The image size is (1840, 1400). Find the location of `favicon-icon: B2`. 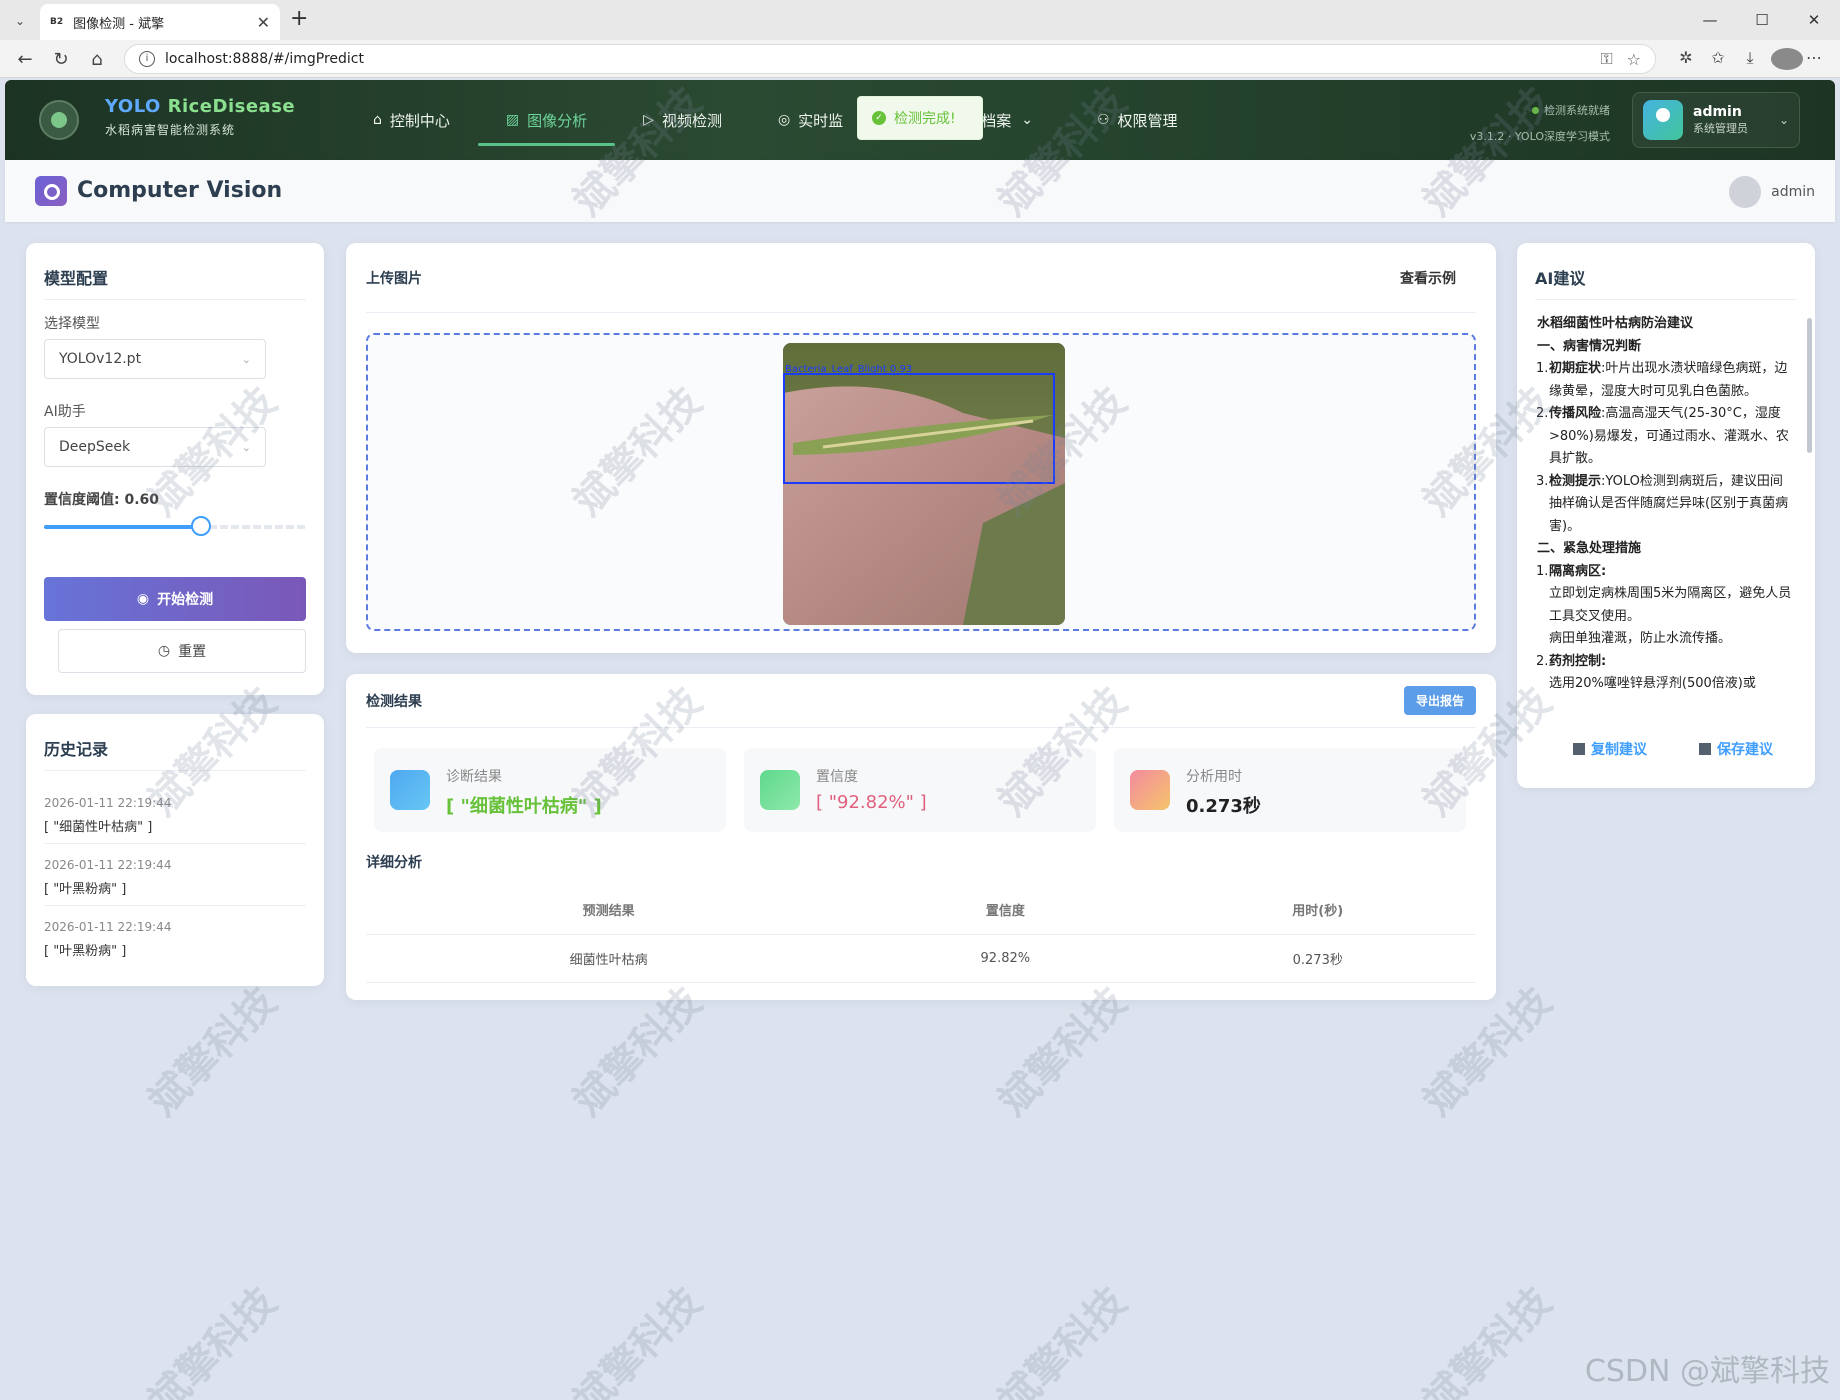

favicon-icon: B2 is located at coordinates (57, 22).